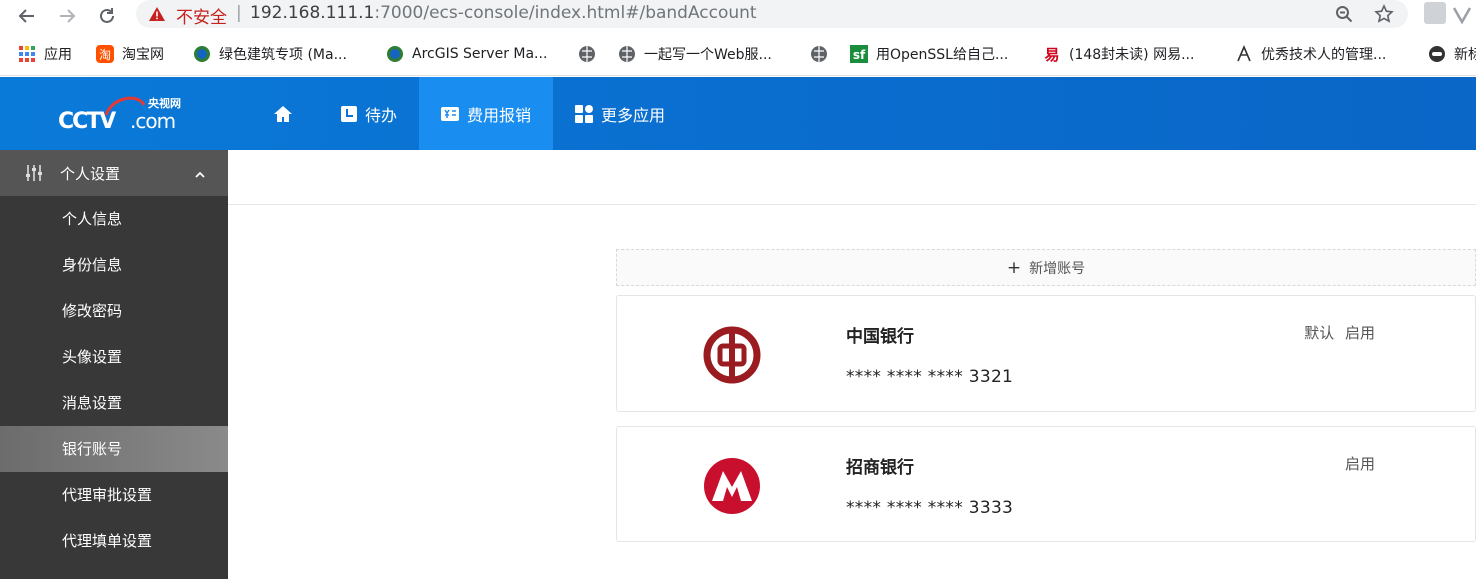  Describe the element at coordinates (143, 55) in the screenshot. I see `bookmark-label: 淘宝网` at that location.